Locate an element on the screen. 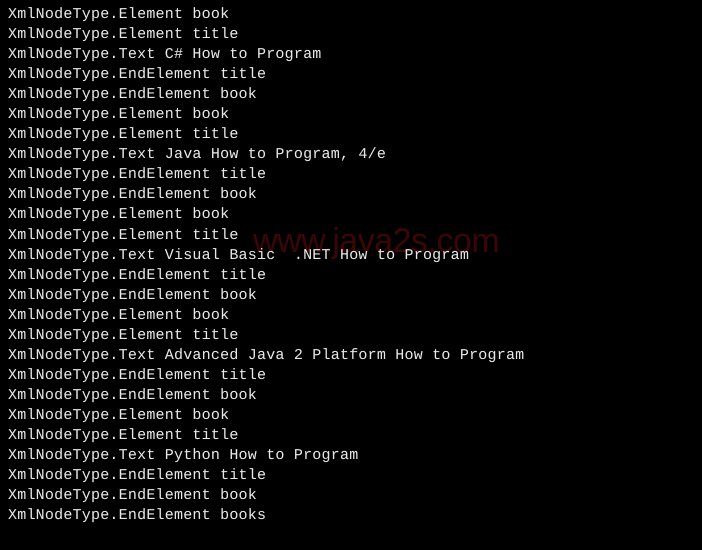 Image resolution: width=702 pixels, height=550 pixels. console-line: XmlNodeType.EndElement books is located at coordinates (137, 516).